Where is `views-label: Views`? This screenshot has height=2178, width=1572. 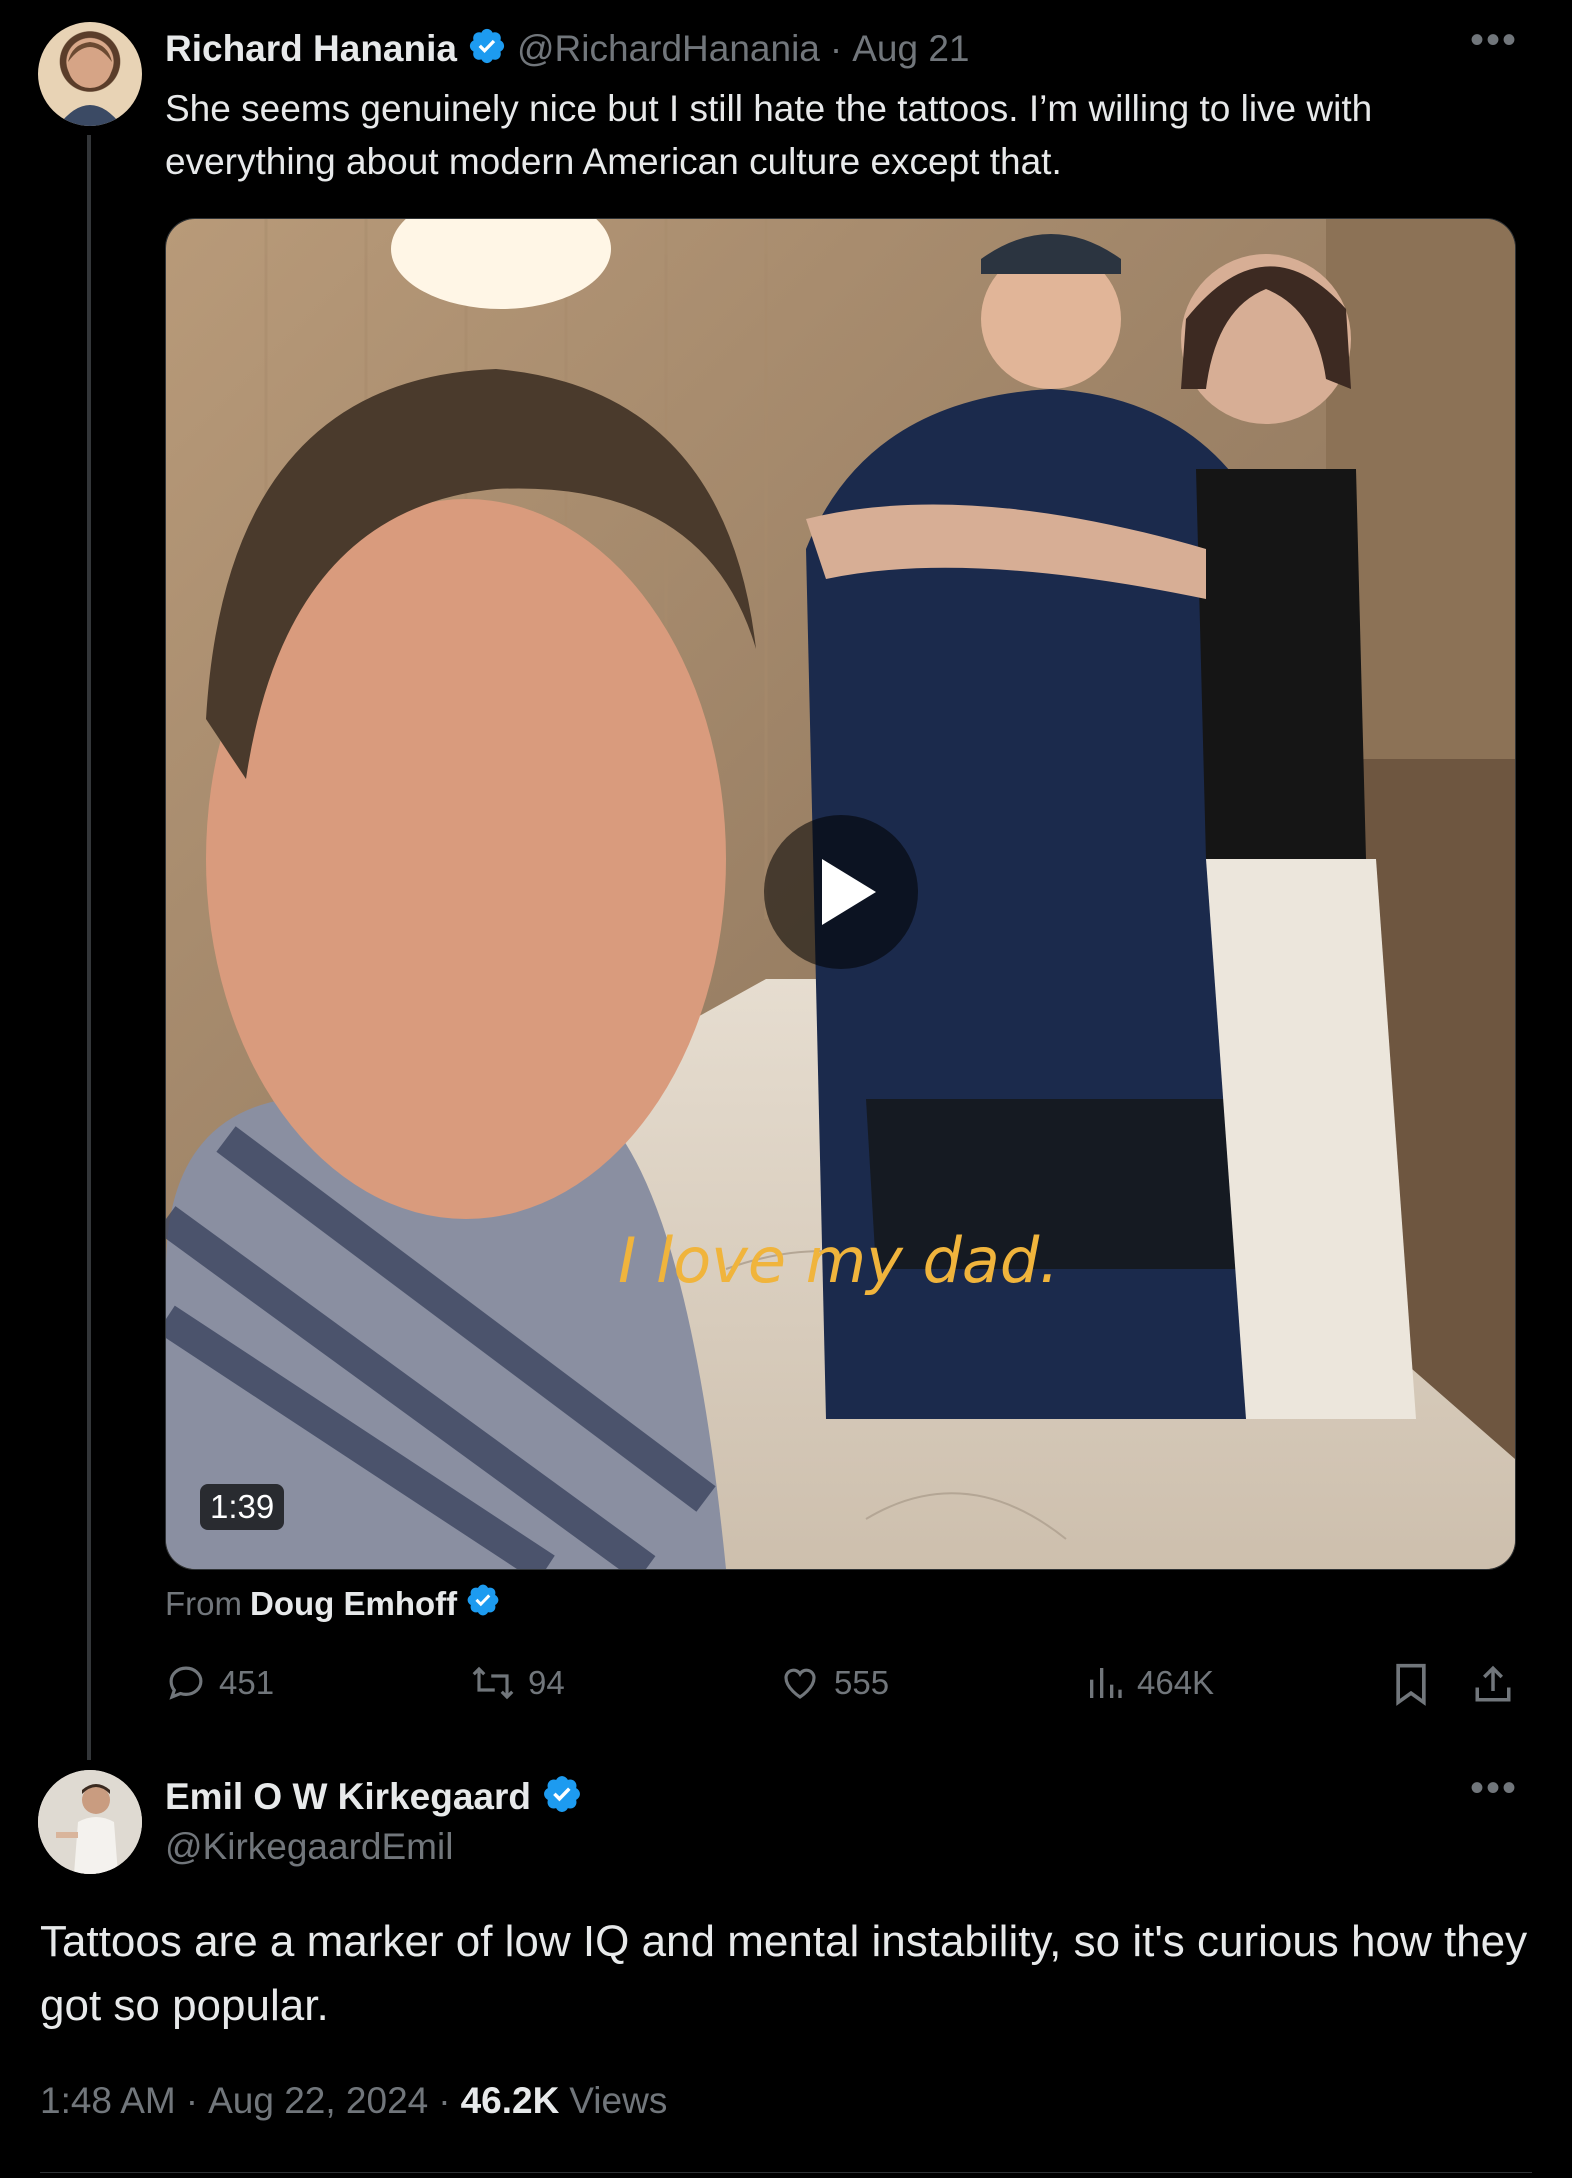 views-label: Views is located at coordinates (618, 2100).